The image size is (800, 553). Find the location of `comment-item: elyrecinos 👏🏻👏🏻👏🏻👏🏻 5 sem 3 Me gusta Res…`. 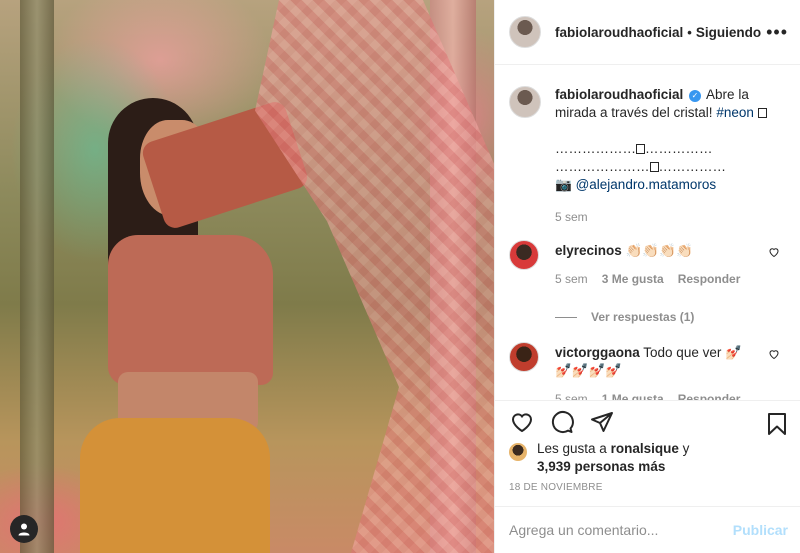

comment-item: elyrecinos 👏🏻👏🏻👏🏻👏🏻 5 sem 3 Me gusta Res… is located at coordinates (646, 264).